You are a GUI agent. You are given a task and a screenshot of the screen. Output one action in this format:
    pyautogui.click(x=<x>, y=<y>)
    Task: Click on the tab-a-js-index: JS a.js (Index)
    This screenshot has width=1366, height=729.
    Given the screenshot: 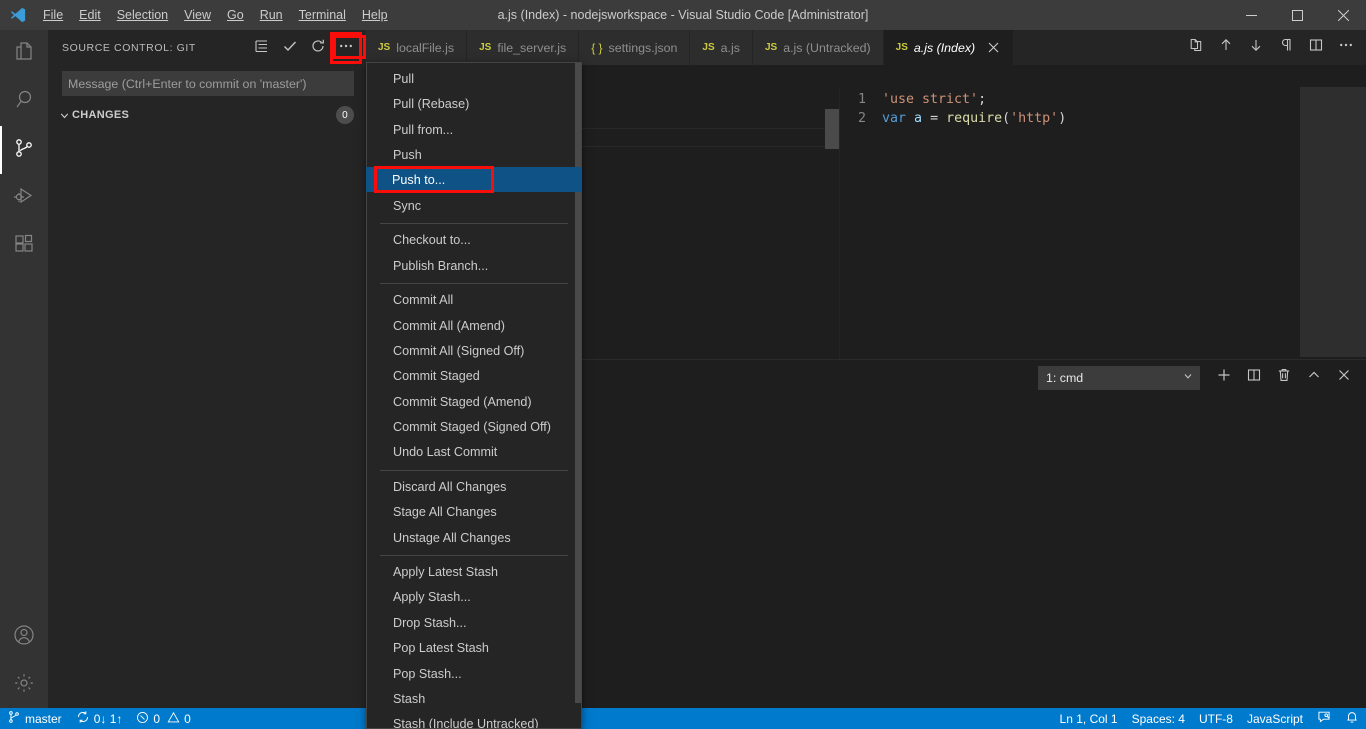 What is the action you would take?
    pyautogui.click(x=949, y=47)
    